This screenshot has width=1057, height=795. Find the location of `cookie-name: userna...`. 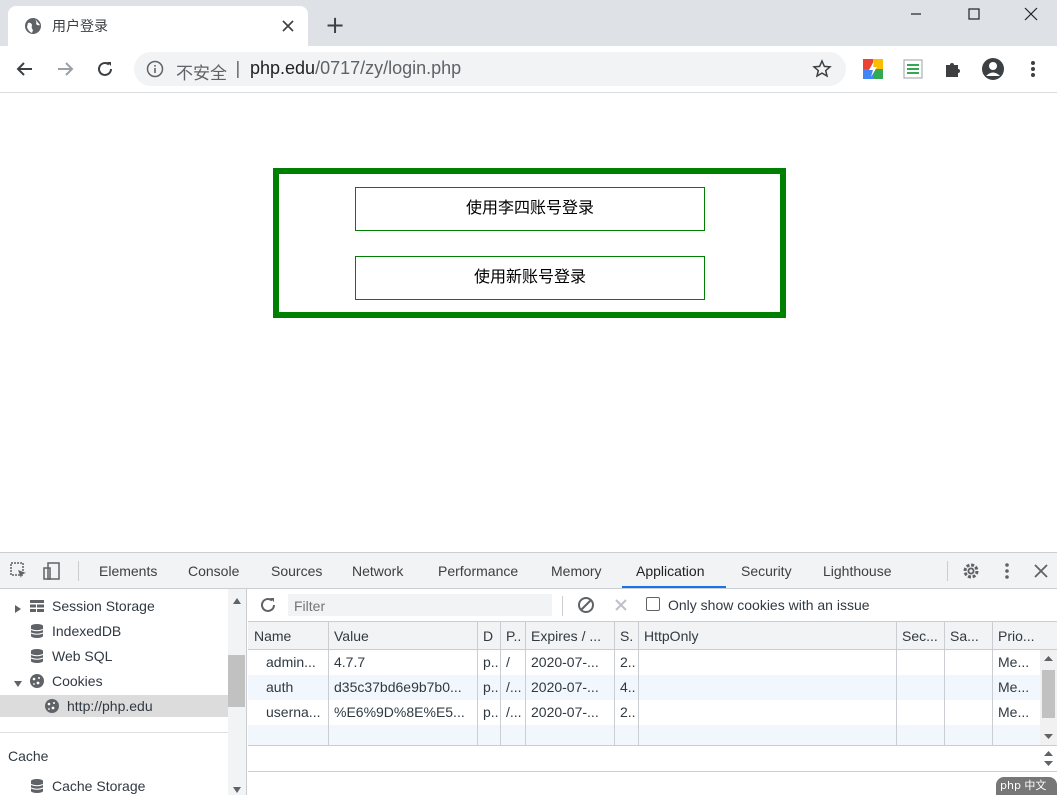

cookie-name: userna... is located at coordinates (293, 712).